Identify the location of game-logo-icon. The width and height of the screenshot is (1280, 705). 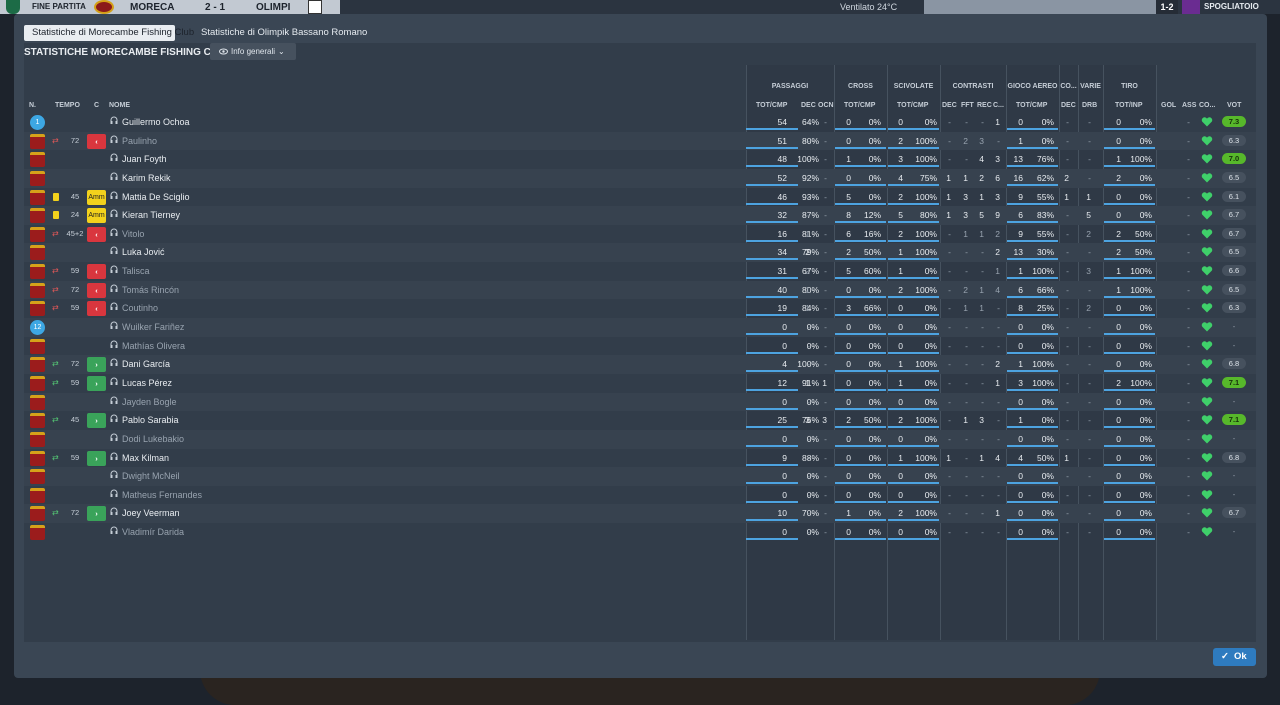
(13, 7).